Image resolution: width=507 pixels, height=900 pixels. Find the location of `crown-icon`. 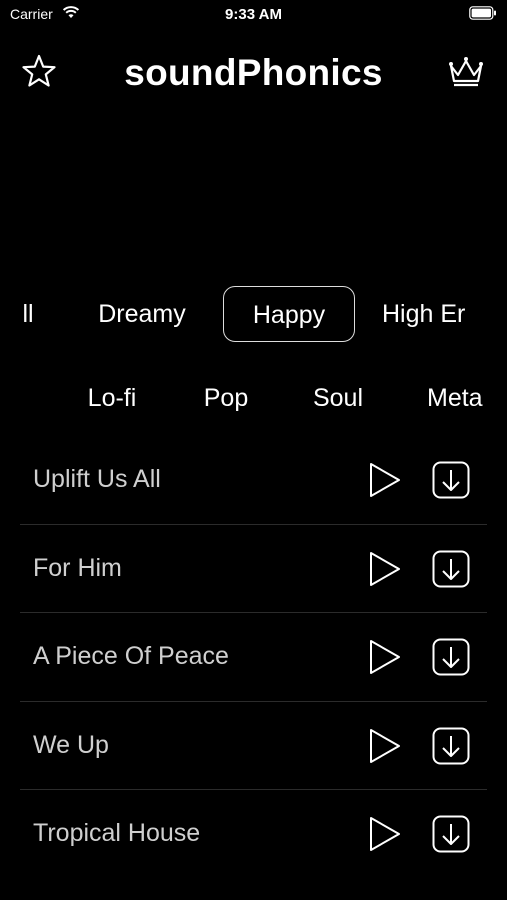

crown-icon is located at coordinates (466, 73).